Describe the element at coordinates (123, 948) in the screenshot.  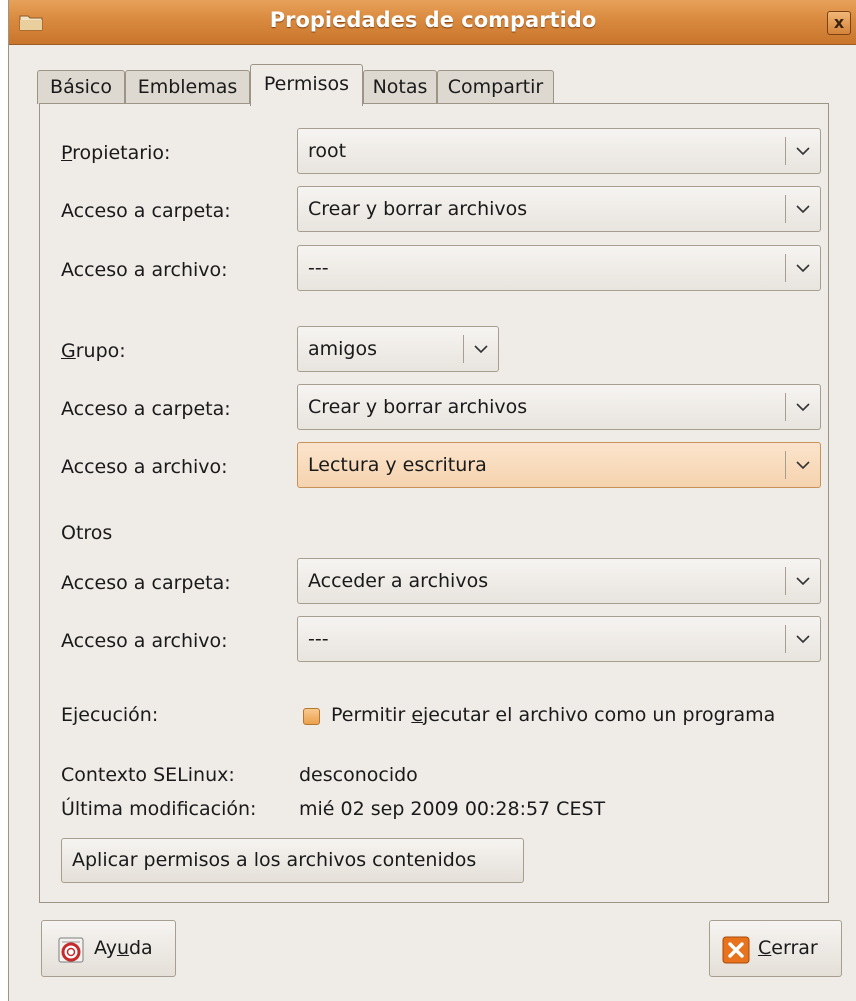
I see `help-button-label: Ayuda` at that location.